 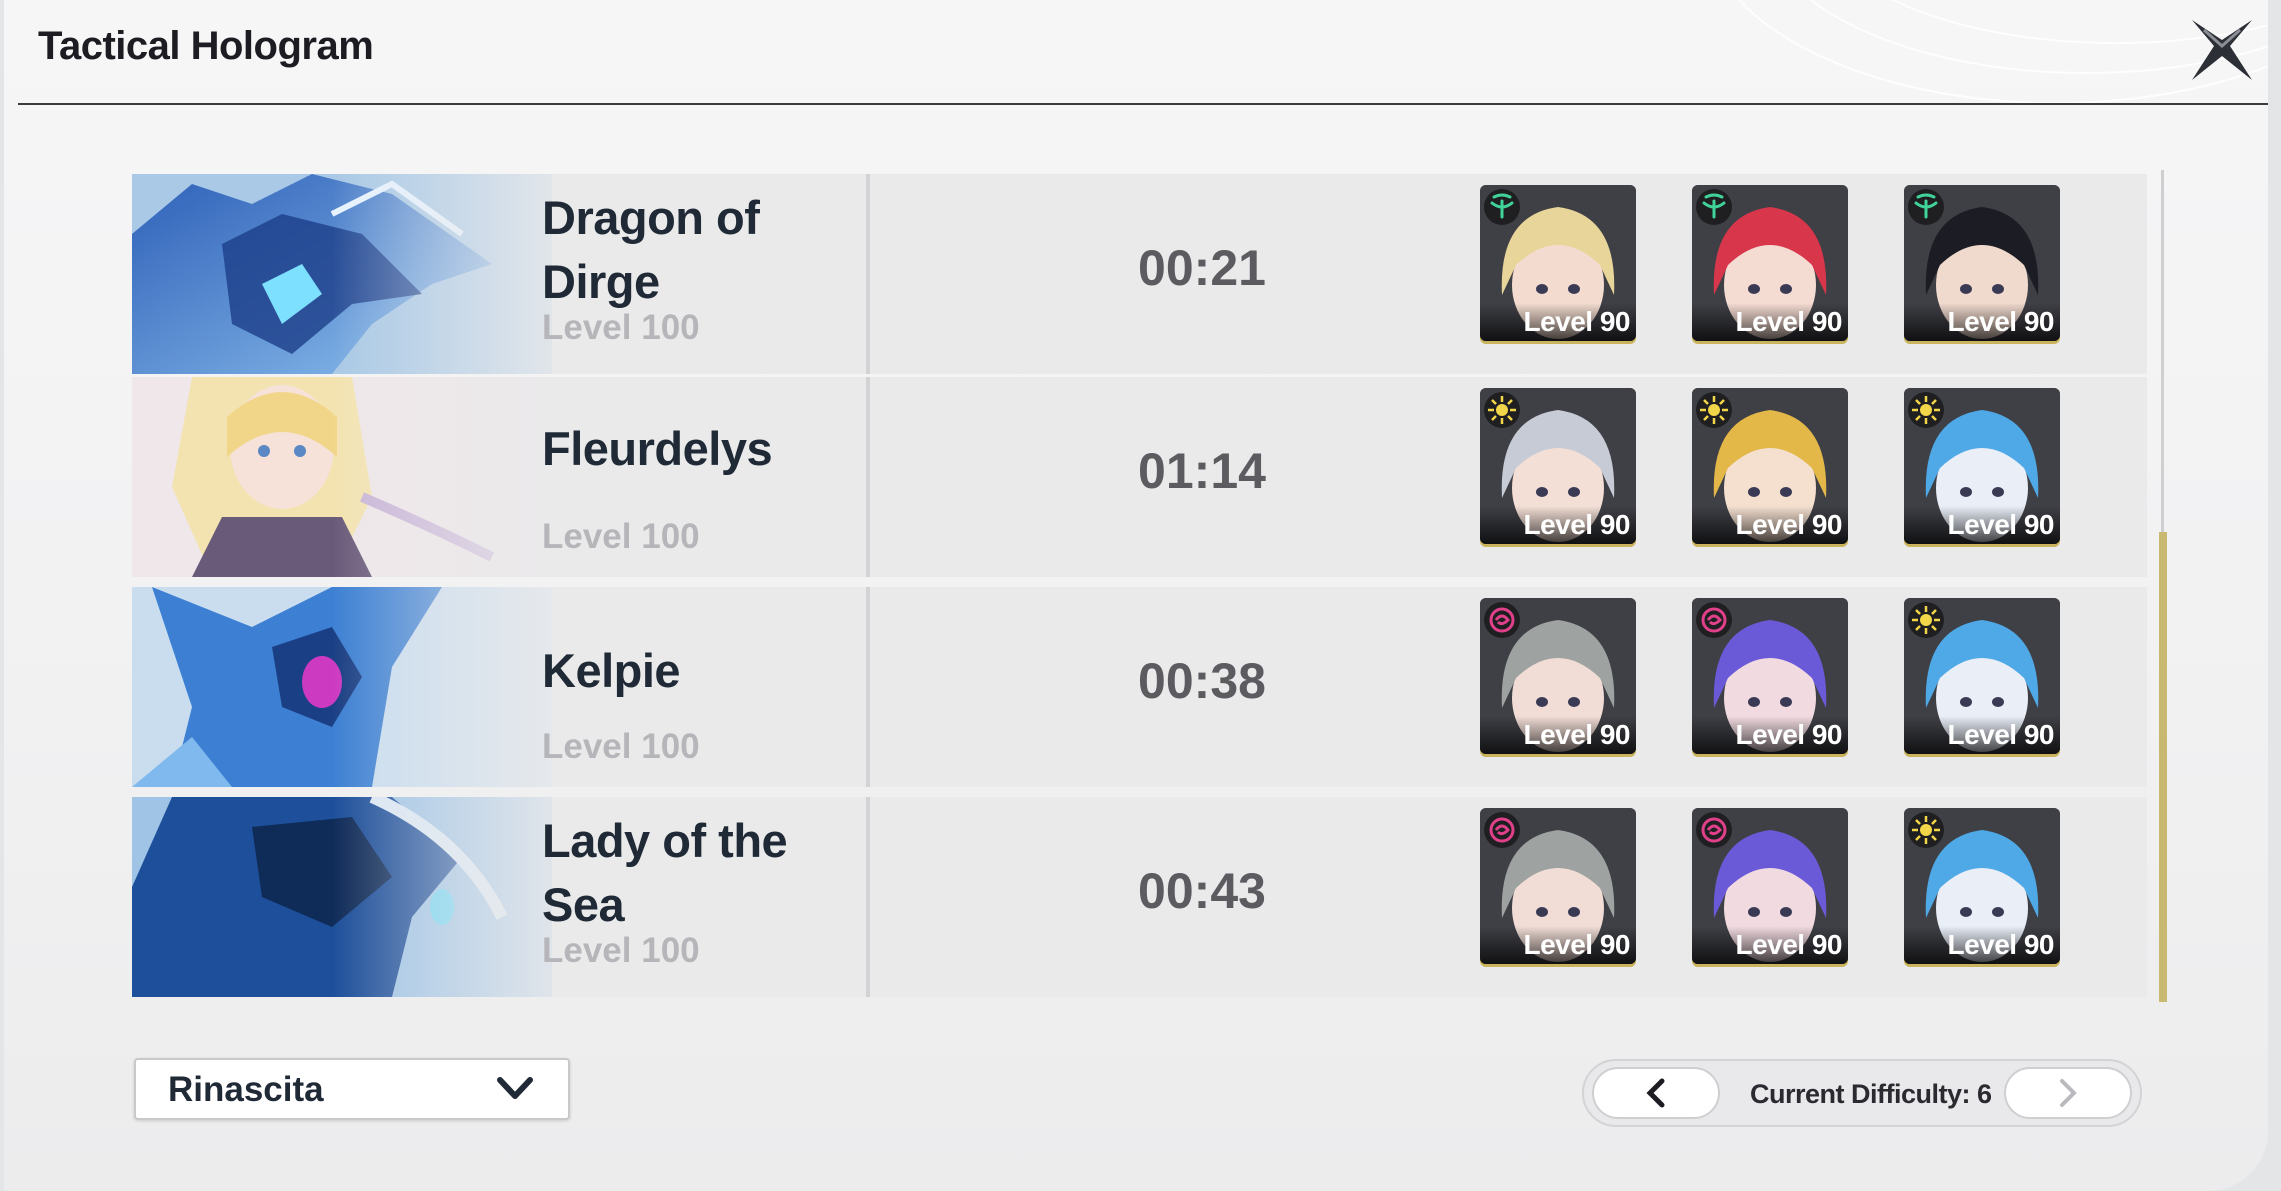 What do you see at coordinates (1202, 891) in the screenshot?
I see `clear-time: 00:43` at bounding box center [1202, 891].